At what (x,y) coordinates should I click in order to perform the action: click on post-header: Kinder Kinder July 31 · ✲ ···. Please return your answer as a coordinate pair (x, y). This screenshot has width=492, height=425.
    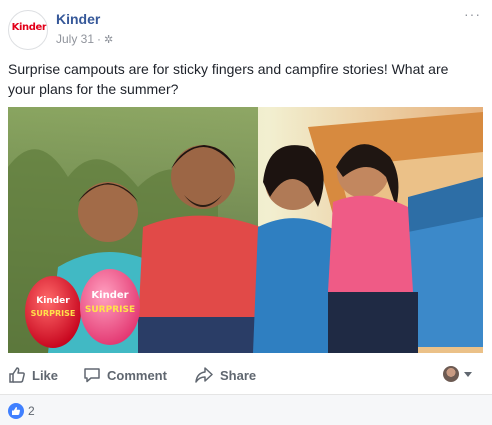
    Looking at the image, I should click on (246, 29).